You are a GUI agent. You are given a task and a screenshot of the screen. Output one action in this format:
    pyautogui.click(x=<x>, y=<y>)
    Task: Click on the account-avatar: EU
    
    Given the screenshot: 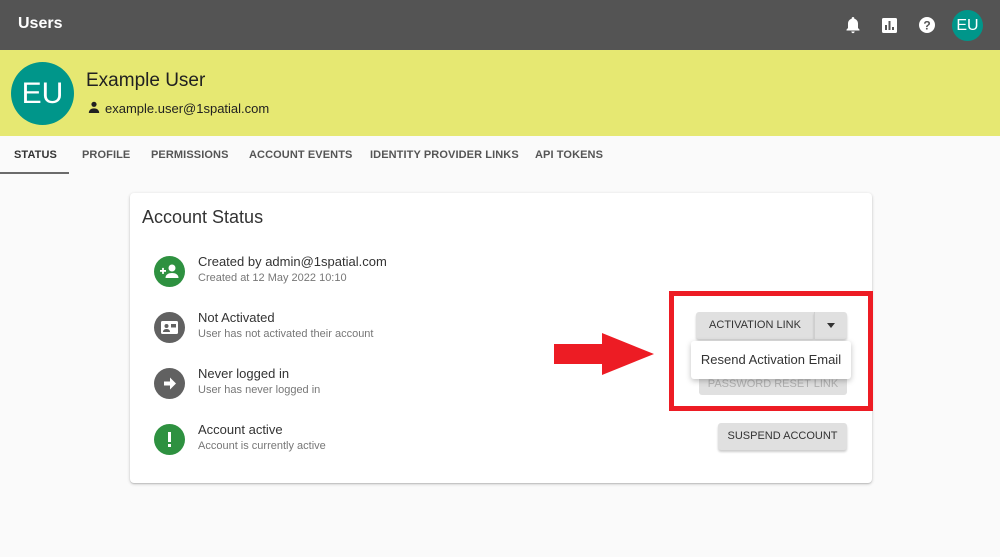 What is the action you would take?
    pyautogui.click(x=967, y=25)
    